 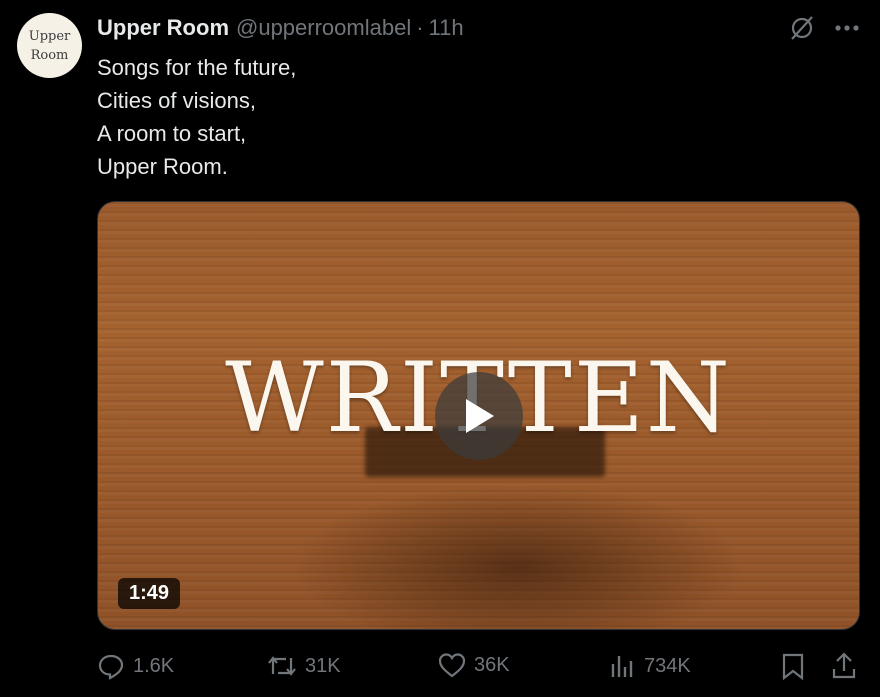 I want to click on like-count: 36K, so click(x=492, y=664).